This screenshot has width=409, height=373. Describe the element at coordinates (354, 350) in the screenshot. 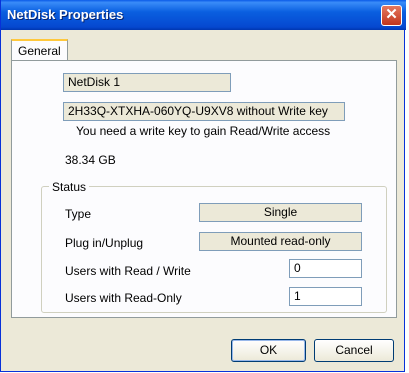

I see `cancel-button: Cancel` at that location.